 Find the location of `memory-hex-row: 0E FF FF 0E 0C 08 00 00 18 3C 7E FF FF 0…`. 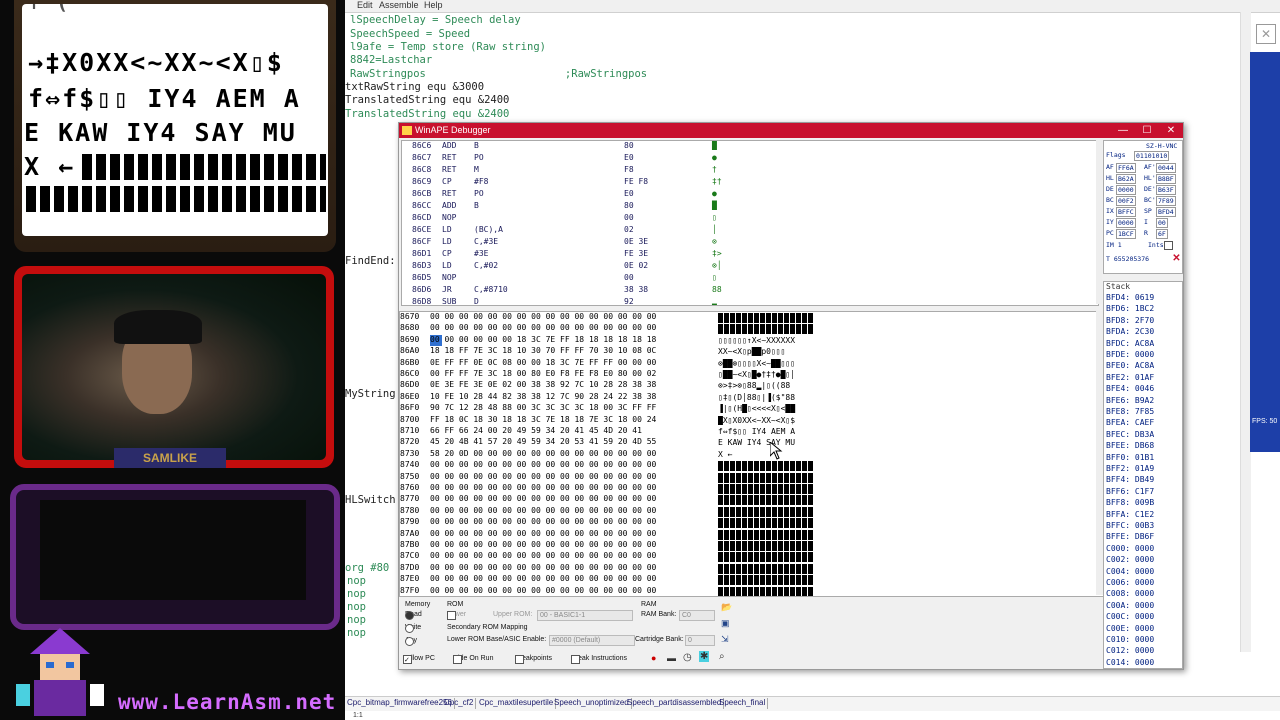

memory-hex-row: 0E FF FF 0E 0C 08 00 00 18 3C 7E FF FF 0… is located at coordinates (543, 363).